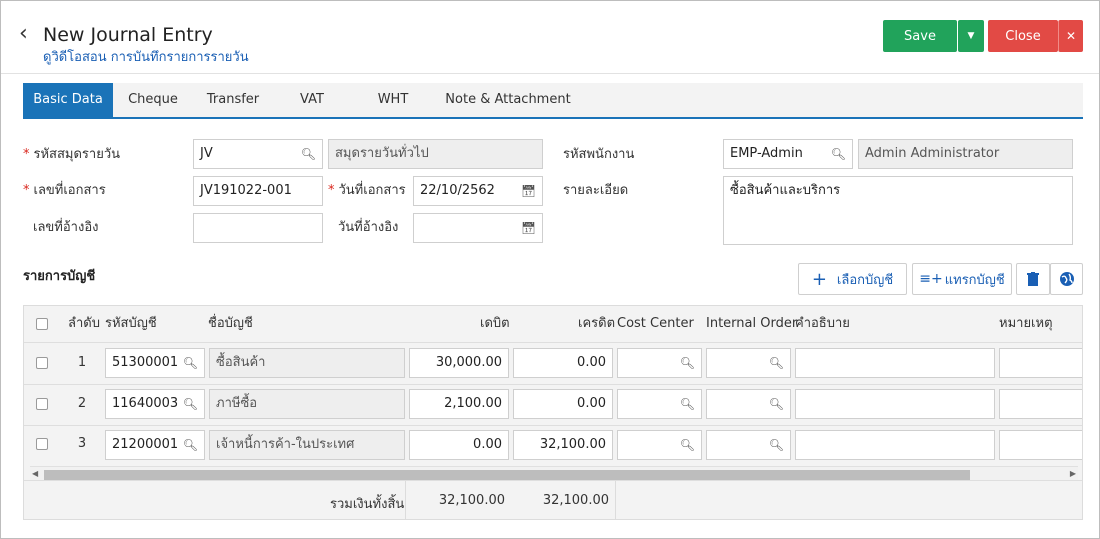  I want to click on account-code-input: 51300001 🔍︎, so click(155, 363).